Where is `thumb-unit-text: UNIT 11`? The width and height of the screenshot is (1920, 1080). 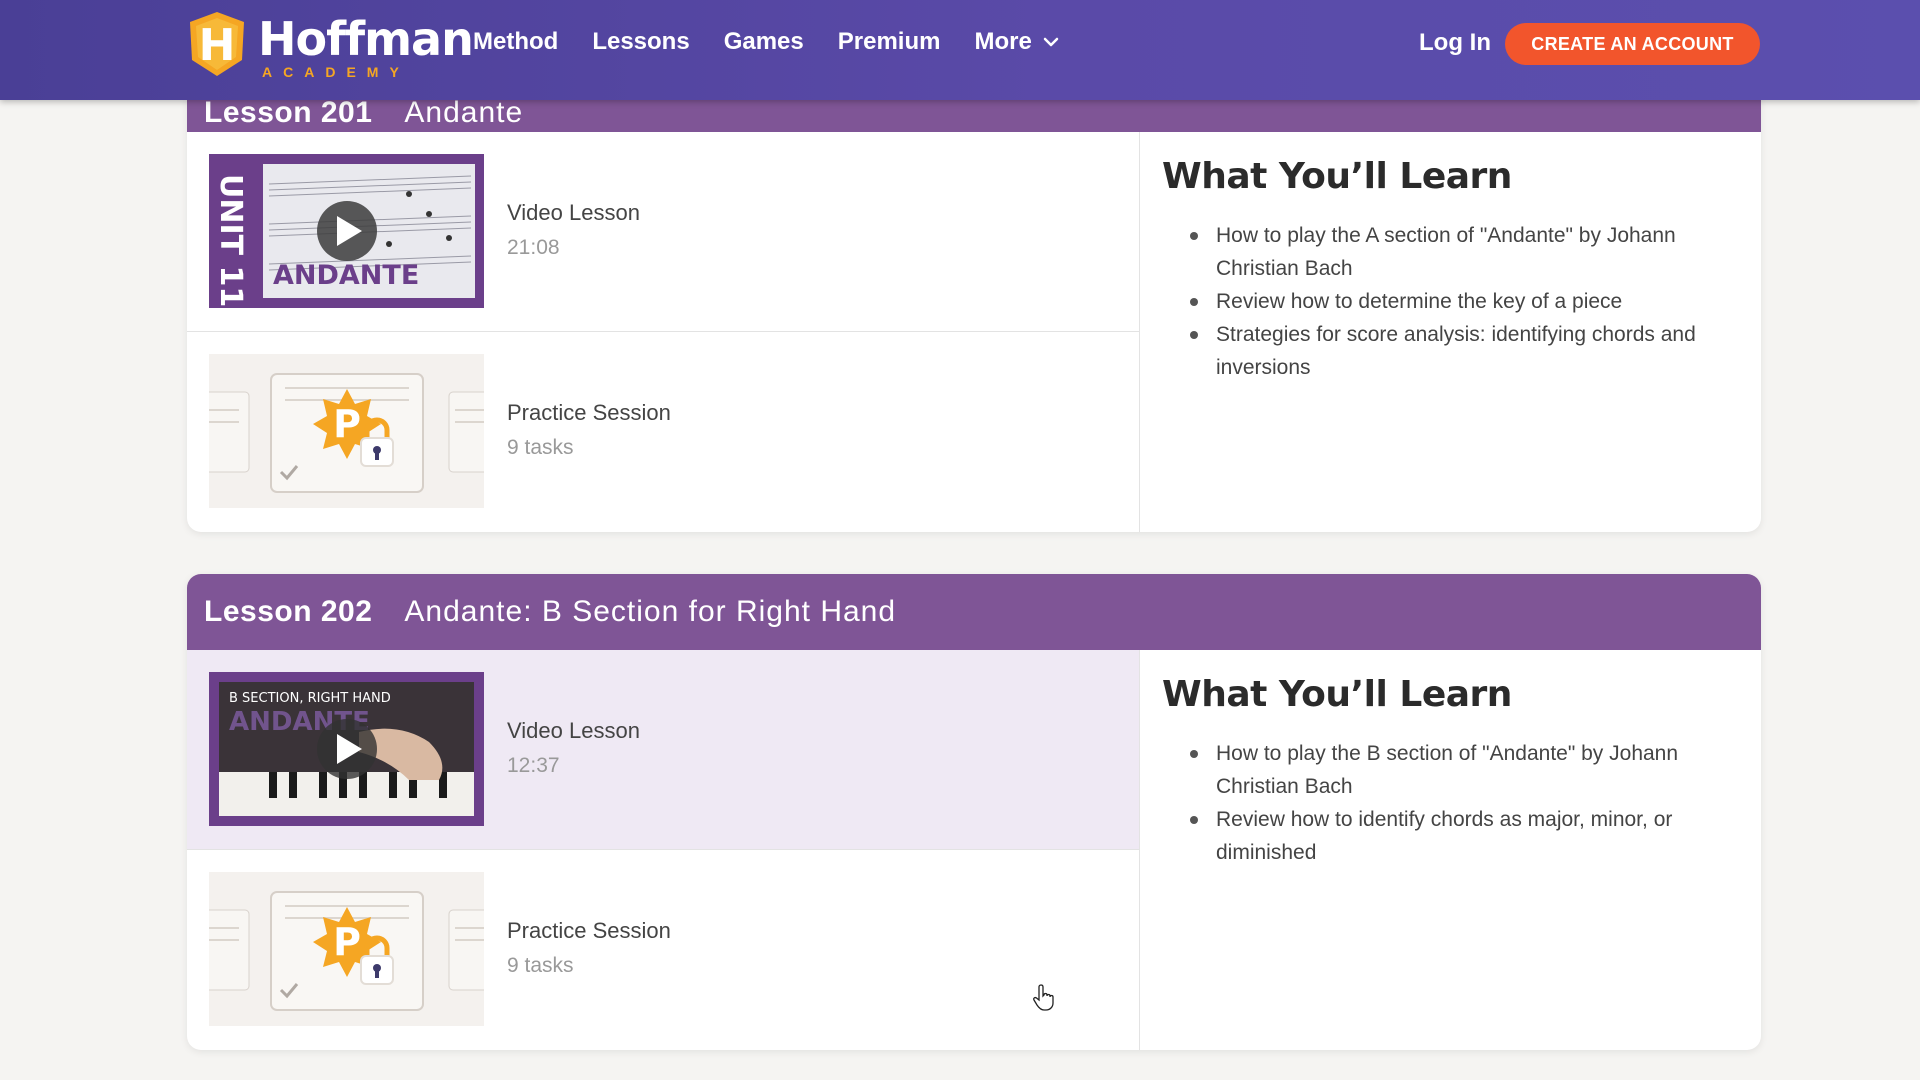
thumb-unit-text: UNIT 11 is located at coordinates (230, 240).